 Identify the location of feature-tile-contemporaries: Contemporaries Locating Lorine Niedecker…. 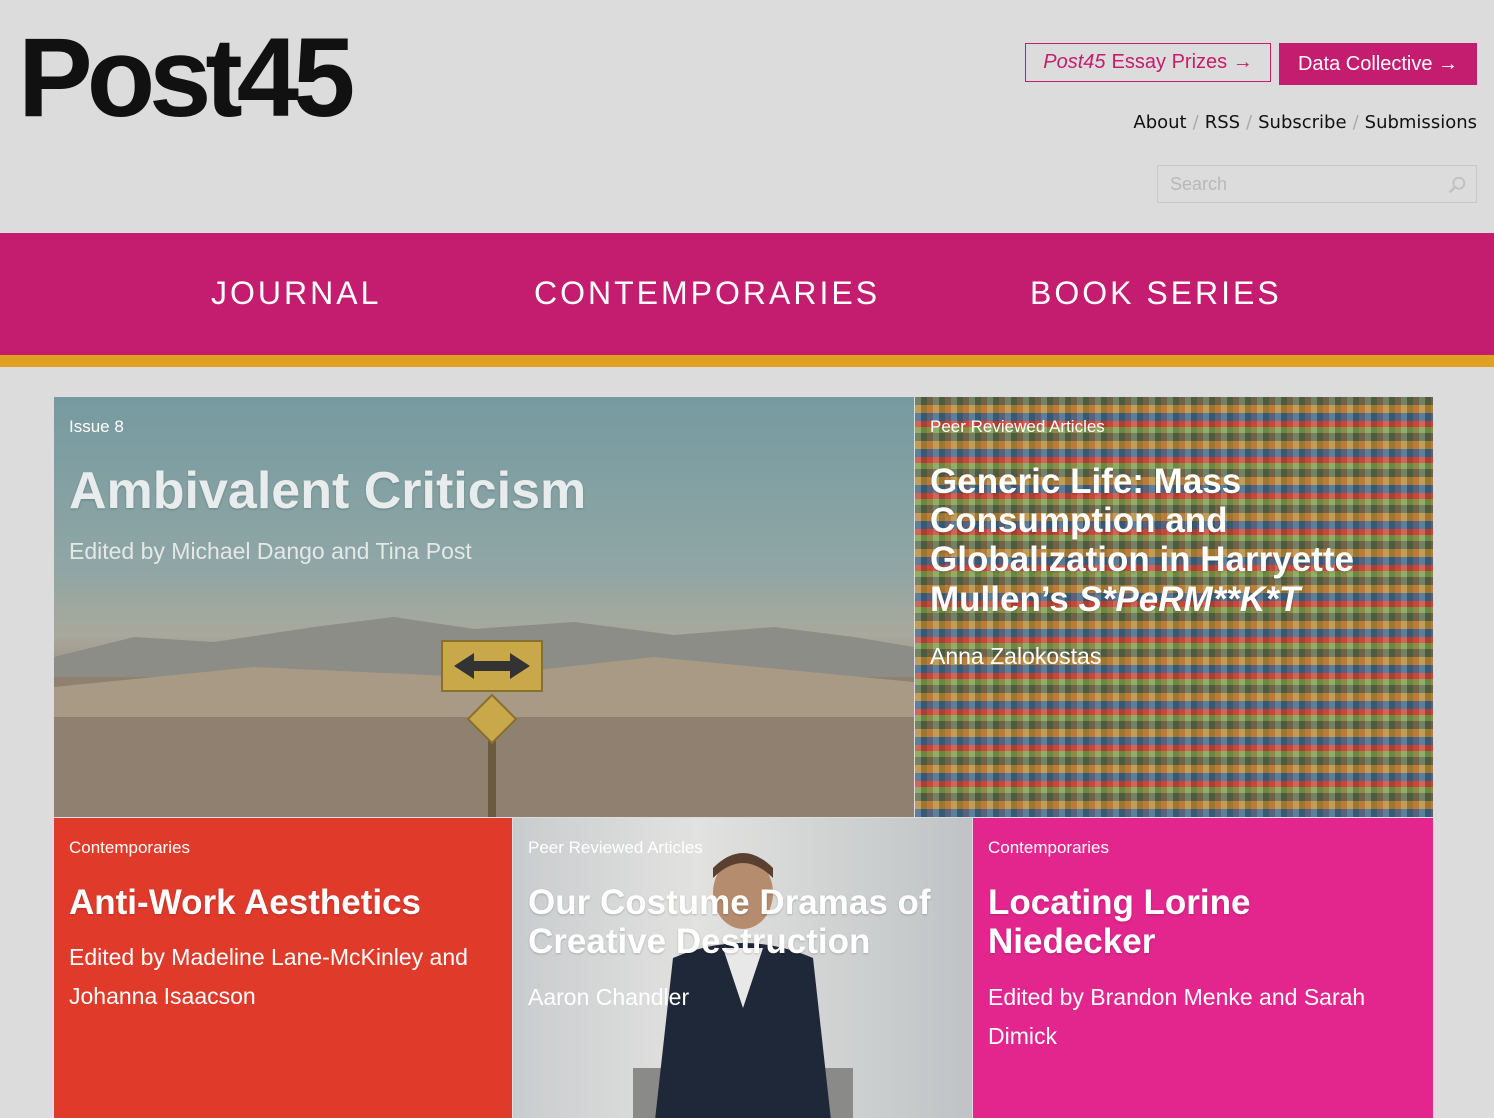
(1203, 968).